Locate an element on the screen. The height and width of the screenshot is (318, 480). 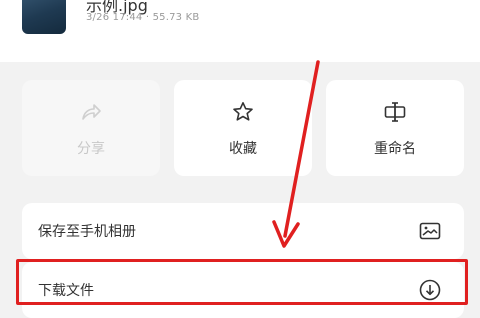
rename-label: 重命名 is located at coordinates (395, 149).